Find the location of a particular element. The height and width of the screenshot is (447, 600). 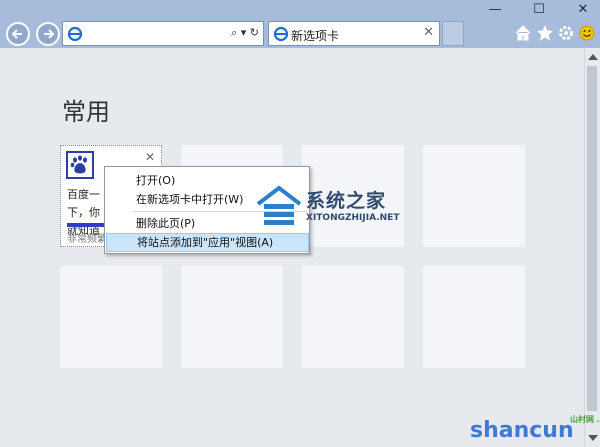

back-button is located at coordinates (18, 34).